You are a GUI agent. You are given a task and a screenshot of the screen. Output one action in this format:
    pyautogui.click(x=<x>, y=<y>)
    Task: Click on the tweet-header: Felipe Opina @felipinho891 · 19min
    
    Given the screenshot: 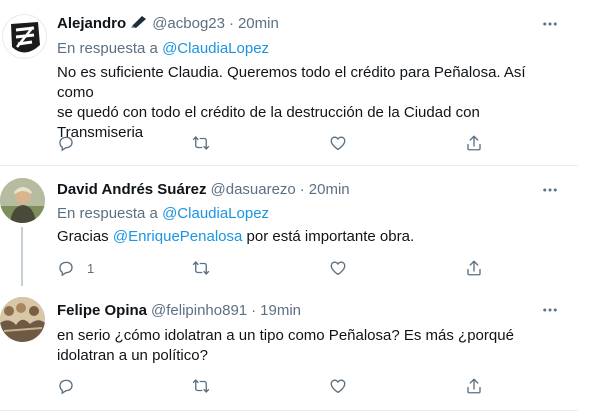 What is the action you would take?
    pyautogui.click(x=179, y=310)
    